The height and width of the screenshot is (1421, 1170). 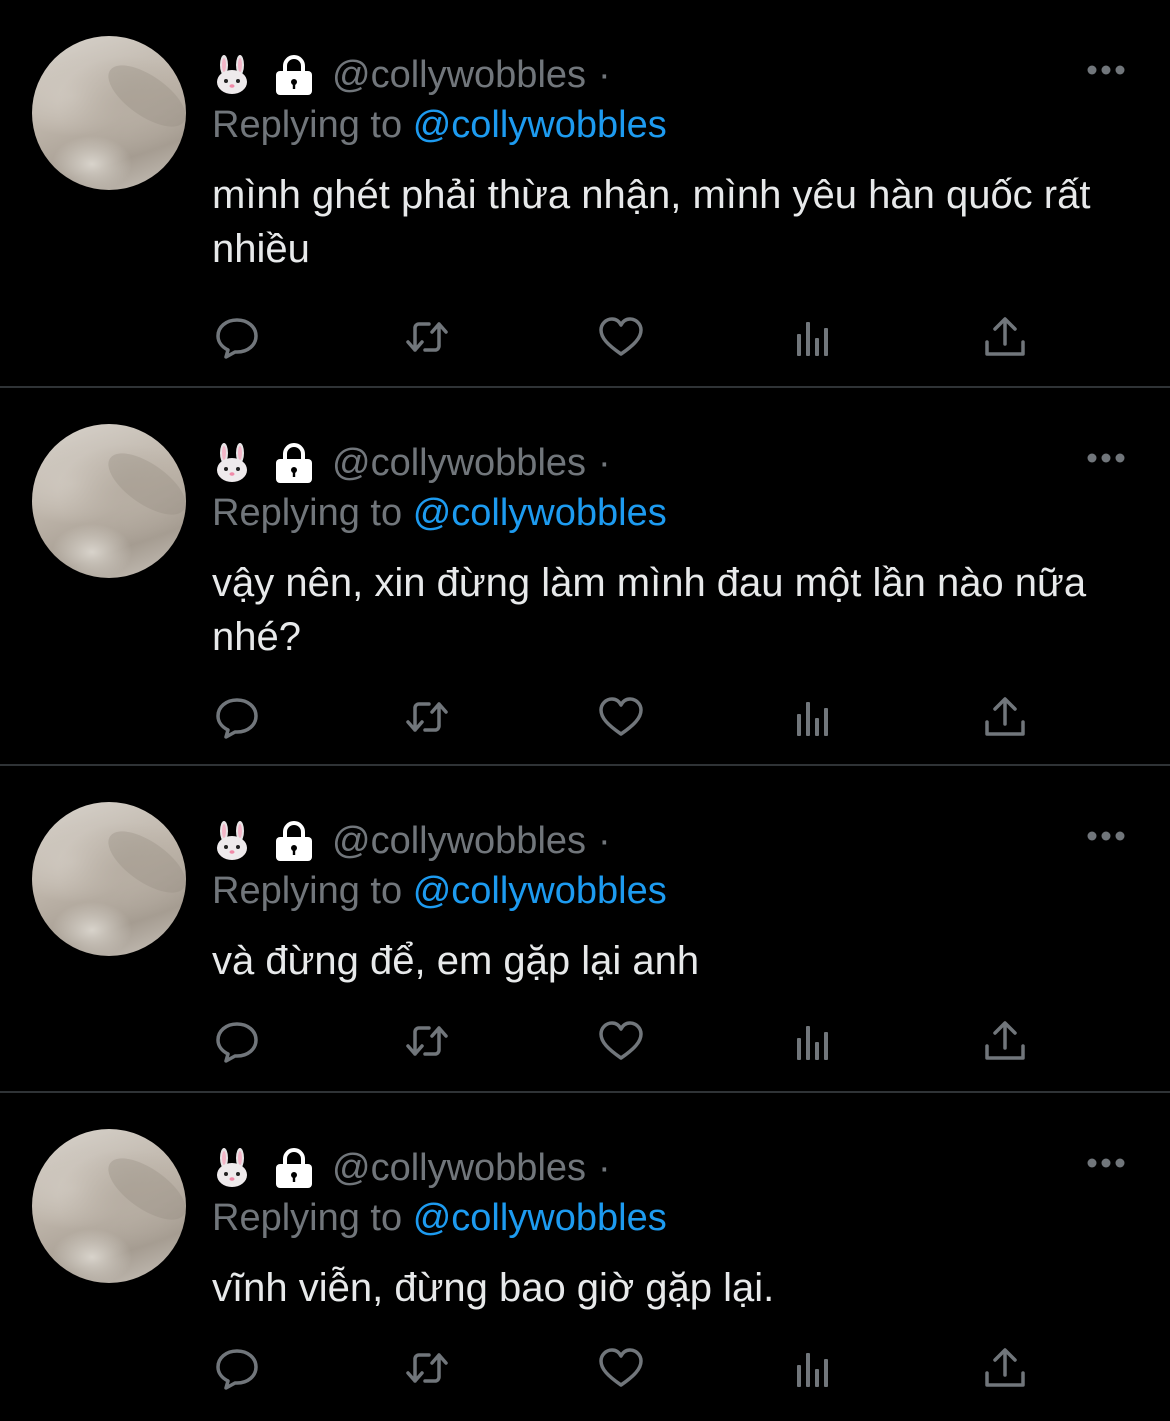 I want to click on tweet-text: vĩnh viễn, đừng bao giờ gặp lại., so click(x=493, y=1288).